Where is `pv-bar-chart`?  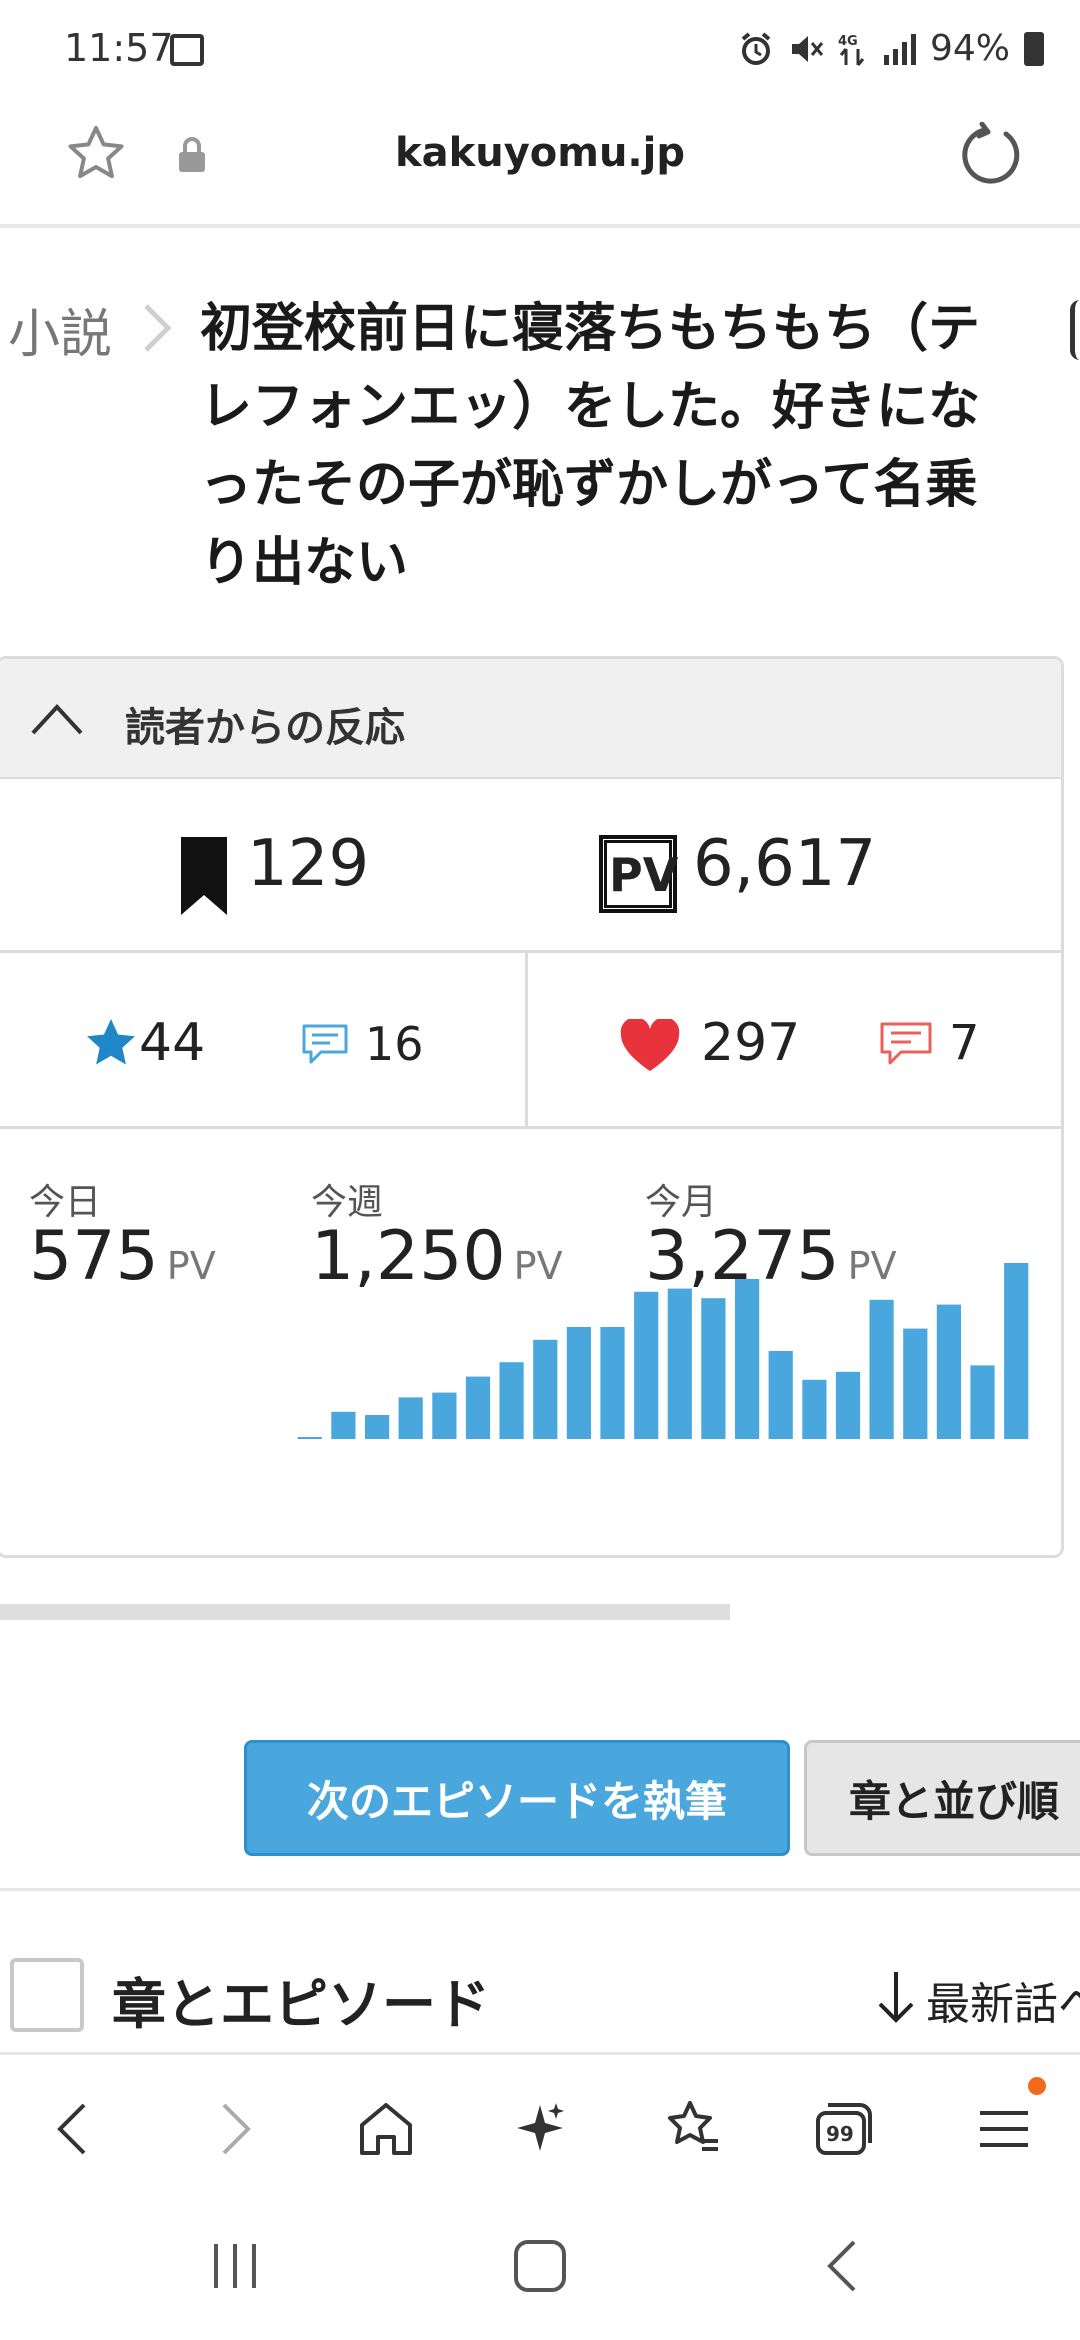 pv-bar-chart is located at coordinates (663, 1349).